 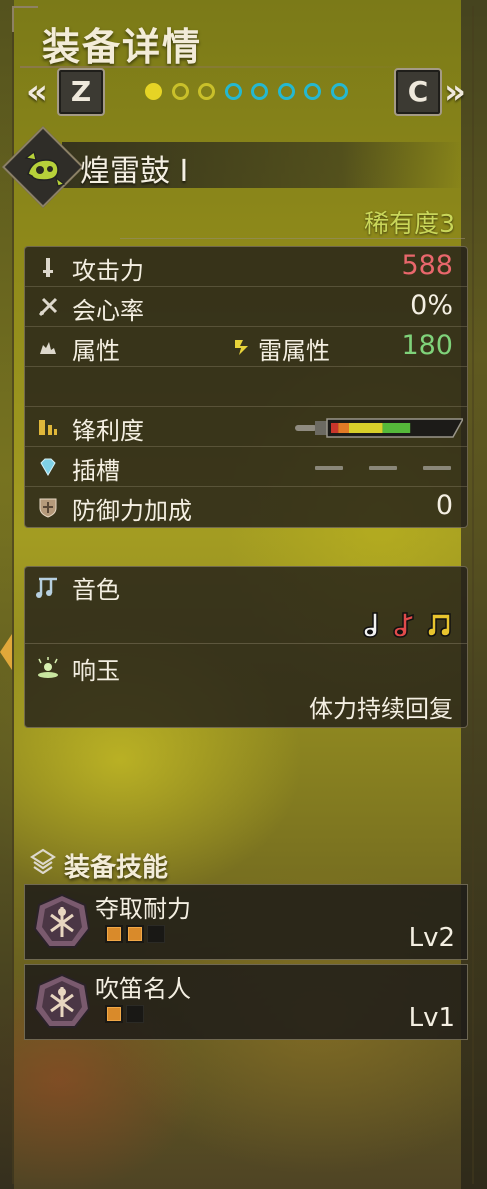 I want to click on hunting-horn-icon, so click(x=45, y=168).